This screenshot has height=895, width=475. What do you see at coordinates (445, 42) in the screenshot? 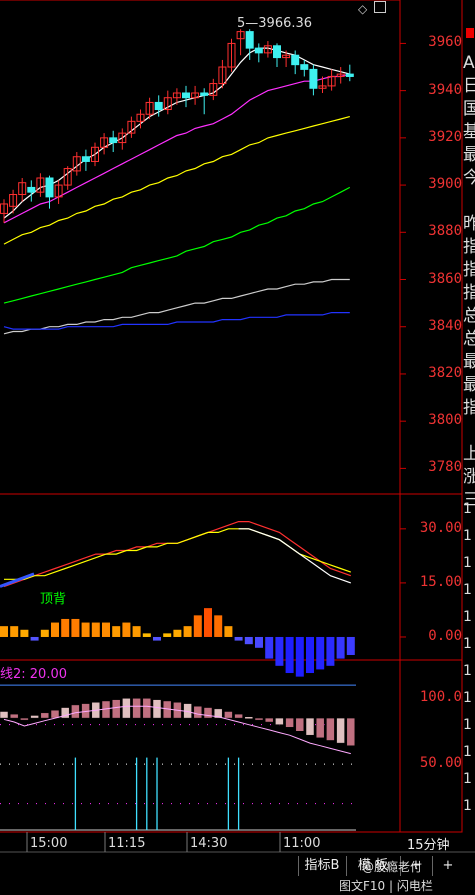
I see `price-tick-label: 3960` at bounding box center [445, 42].